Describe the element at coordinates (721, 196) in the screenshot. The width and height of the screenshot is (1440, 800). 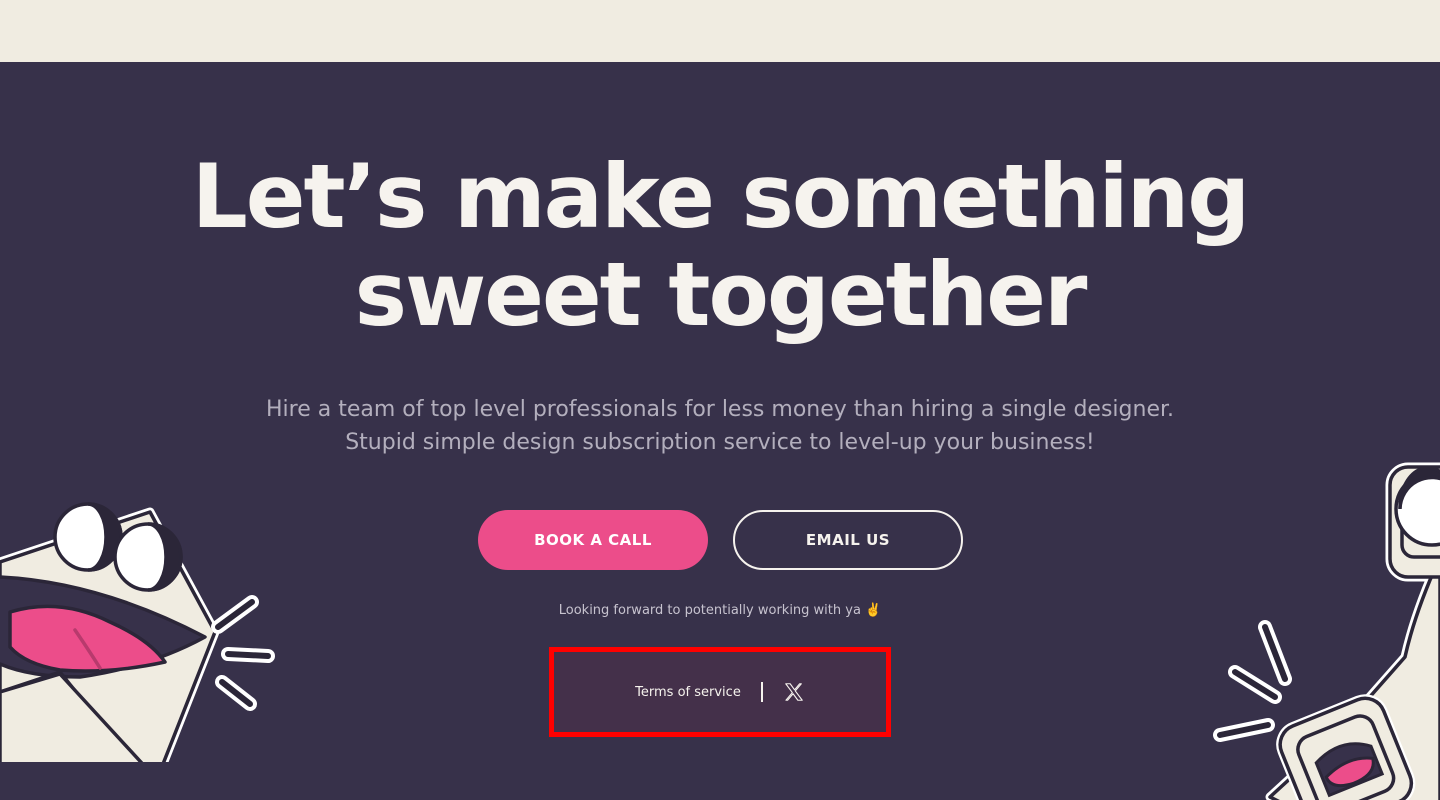
I see `headline-line-1: Let’s make something` at that location.